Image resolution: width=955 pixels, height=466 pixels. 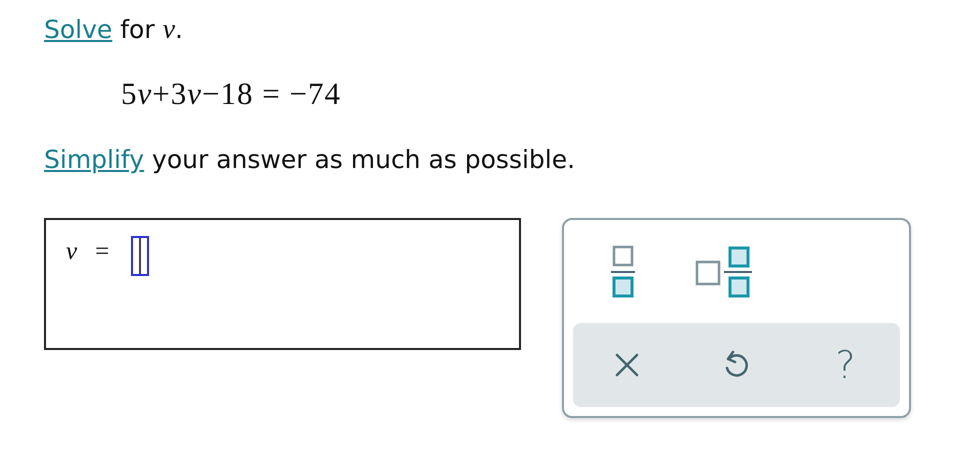 I want to click on fraction-button, so click(x=622, y=271).